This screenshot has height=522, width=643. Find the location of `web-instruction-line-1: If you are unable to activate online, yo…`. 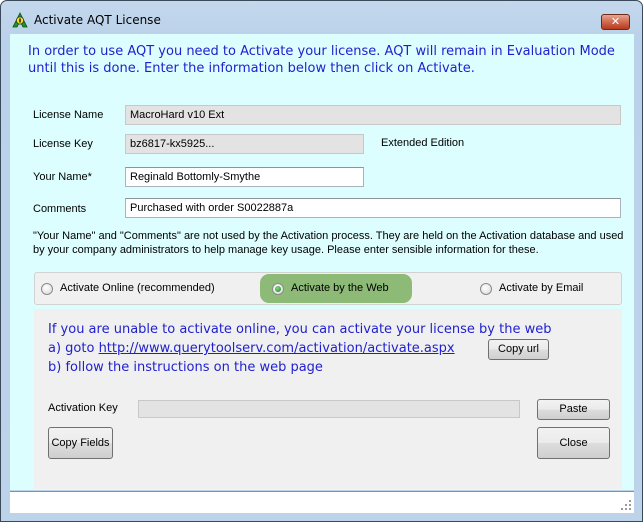

web-instruction-line-1: If you are unable to activate online, yo… is located at coordinates (300, 329).